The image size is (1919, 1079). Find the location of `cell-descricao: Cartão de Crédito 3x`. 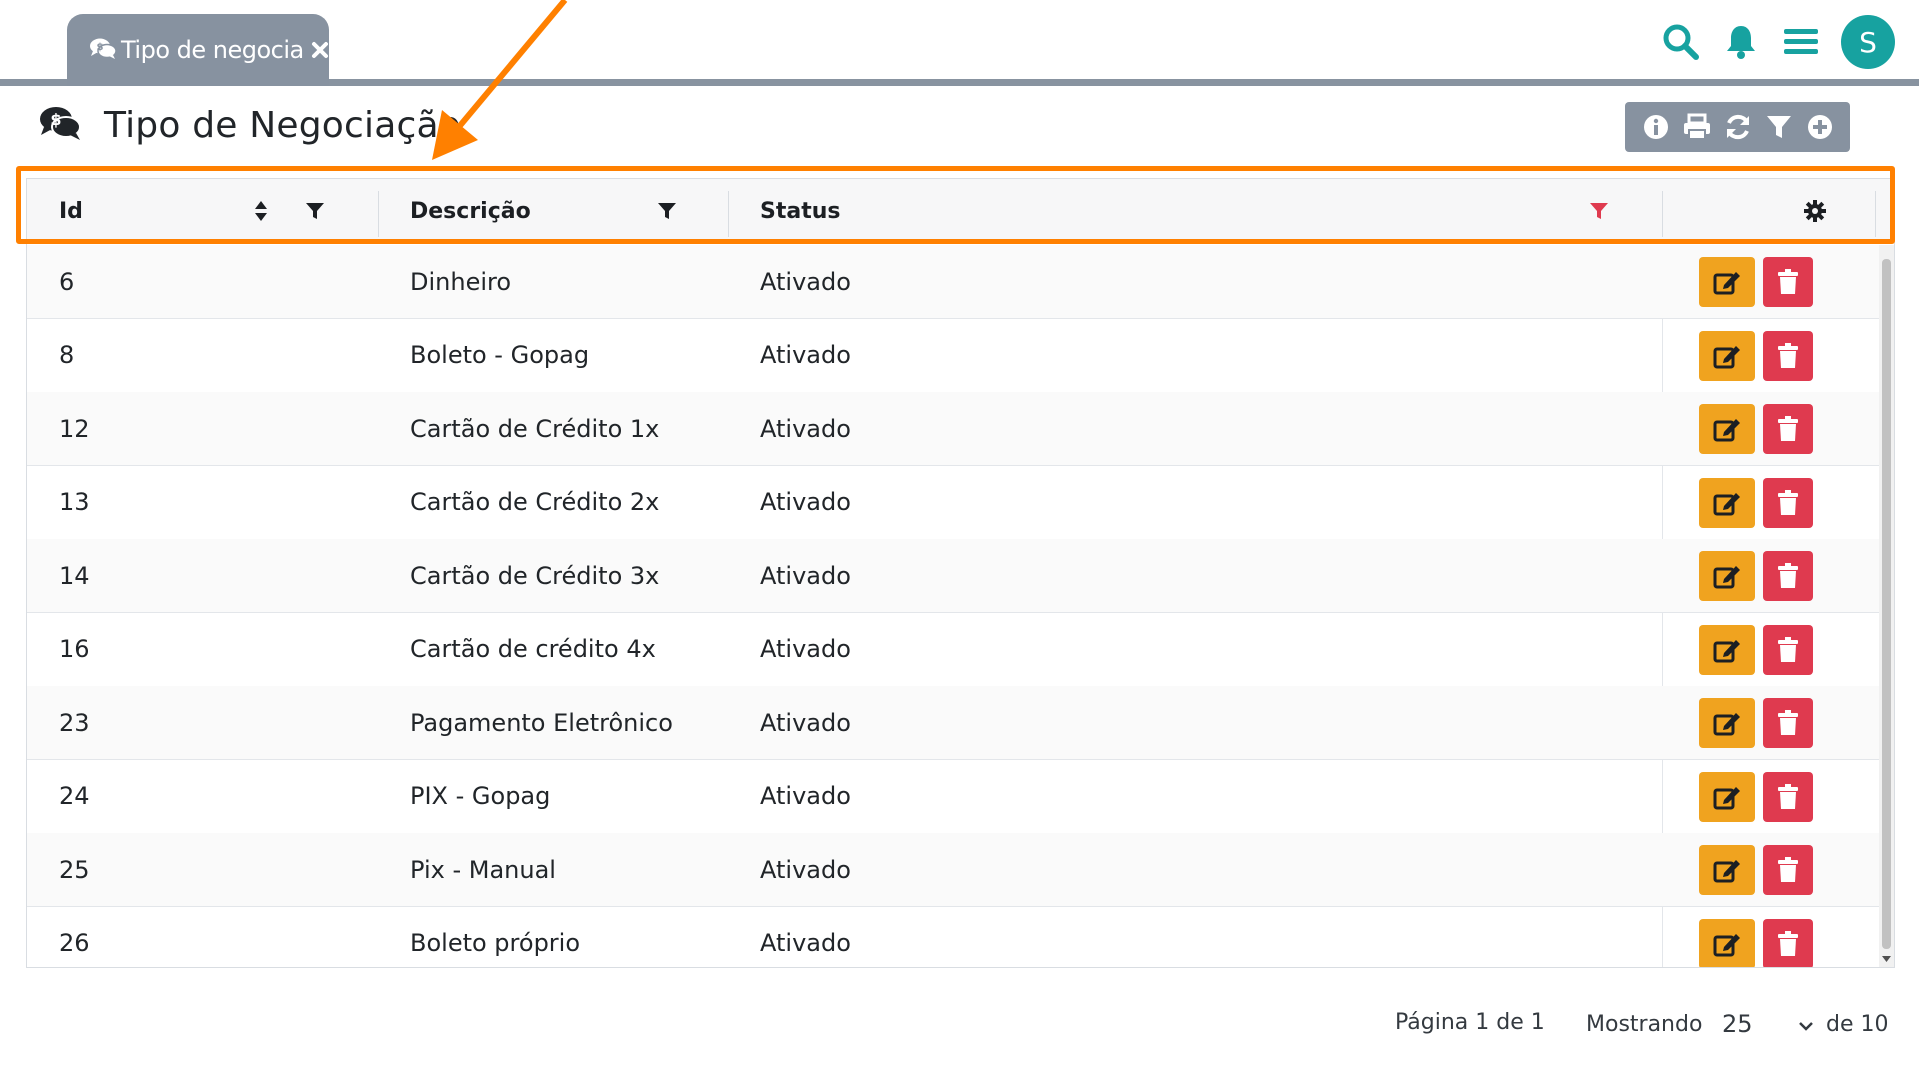

cell-descricao: Cartão de Crédito 3x is located at coordinates (535, 575).